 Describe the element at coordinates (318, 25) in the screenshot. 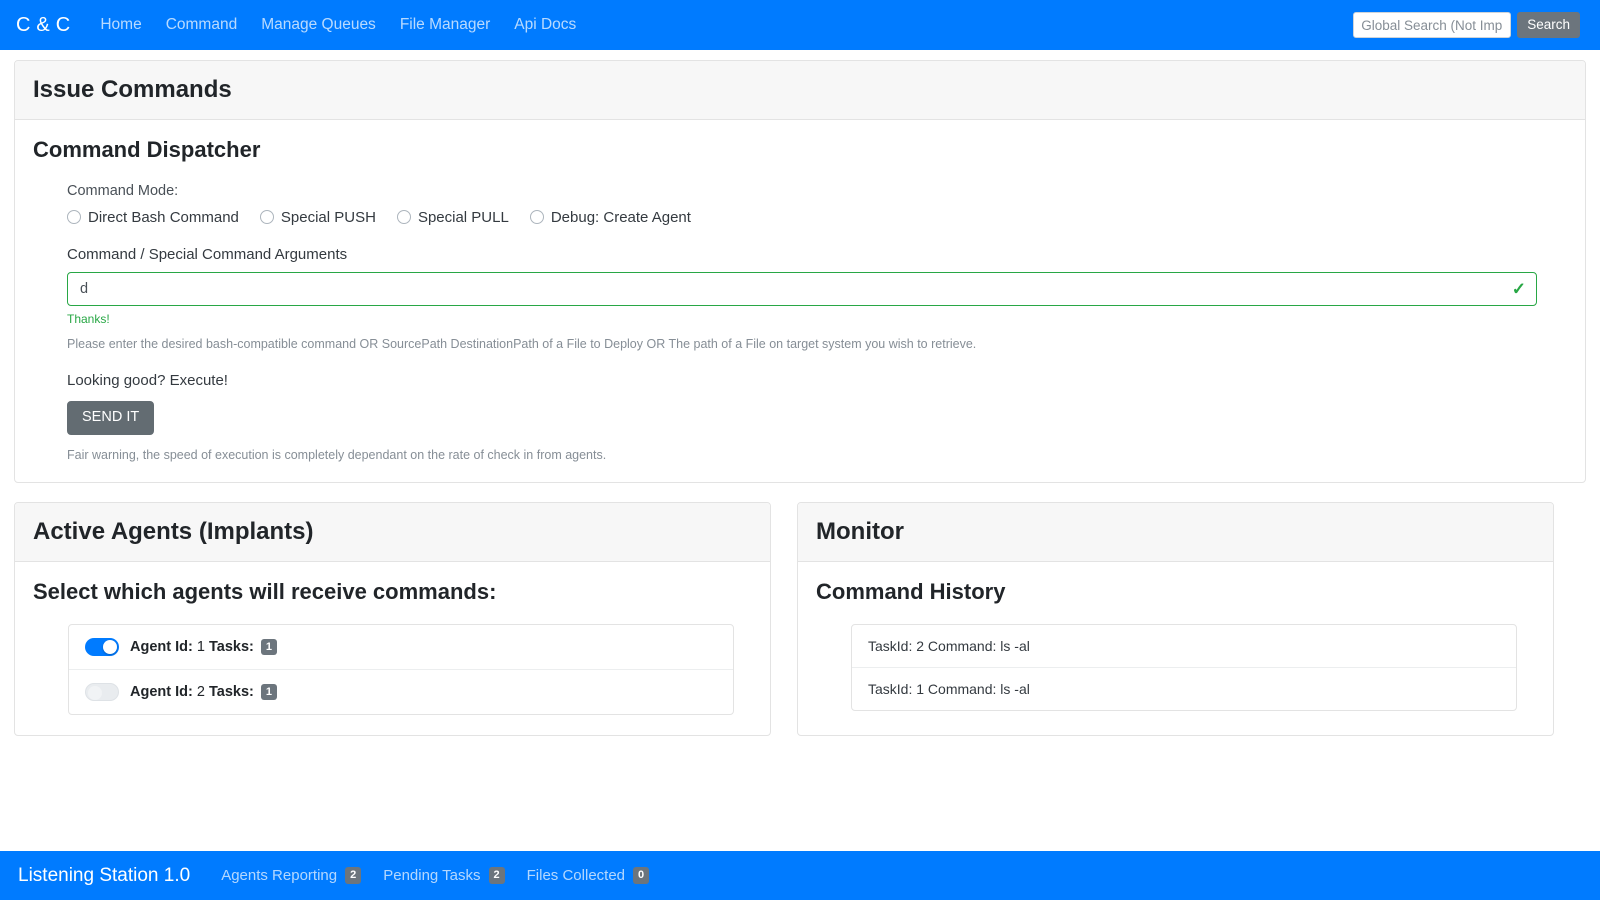

I see `nav-link-manage-queues: Manage Queues` at that location.